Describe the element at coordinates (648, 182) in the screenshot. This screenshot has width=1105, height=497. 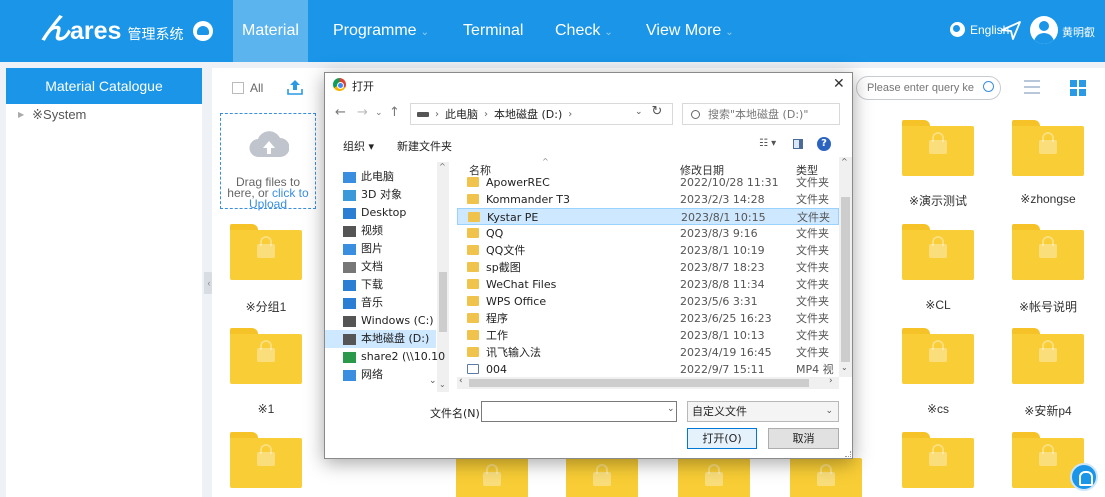
I see `file-row: ApowerREC 2022/10/28 11:31 文件夹` at that location.